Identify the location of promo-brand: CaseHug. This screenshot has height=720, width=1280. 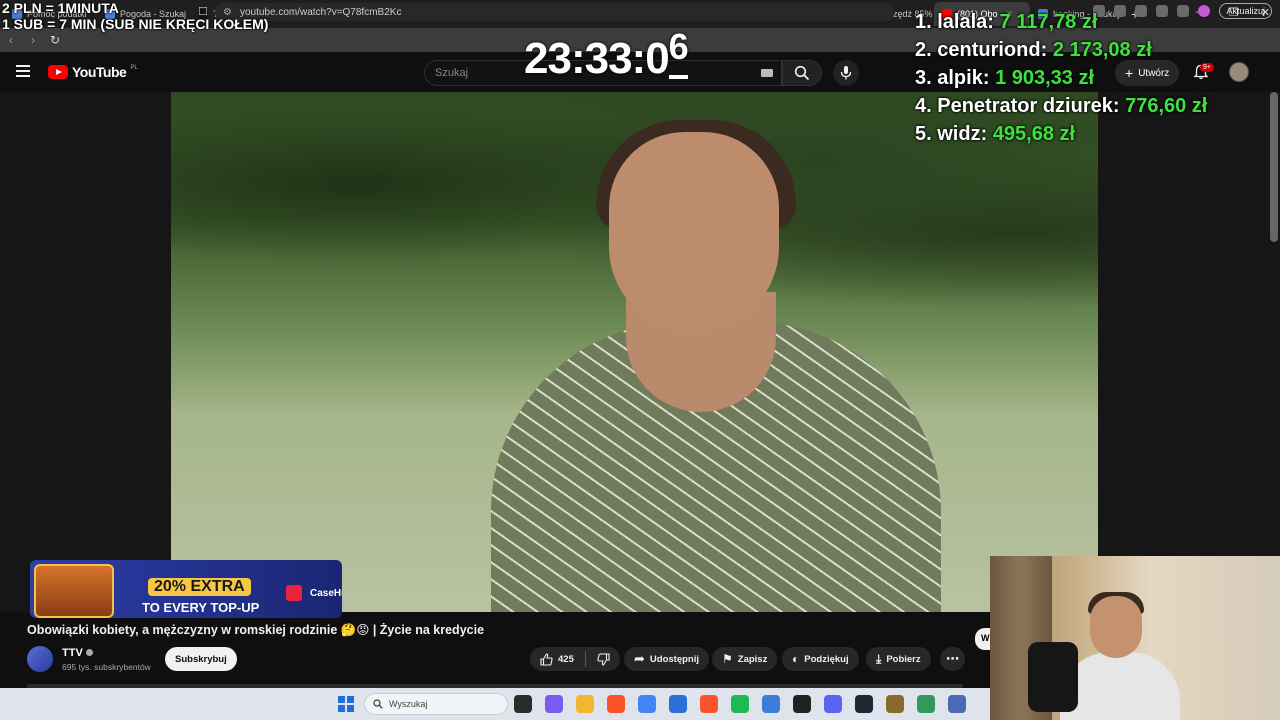
(326, 593).